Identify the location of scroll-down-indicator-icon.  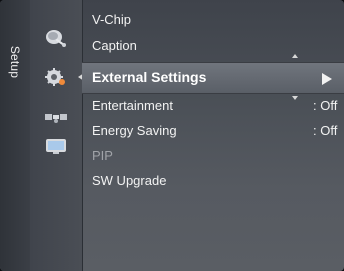
(295, 98).